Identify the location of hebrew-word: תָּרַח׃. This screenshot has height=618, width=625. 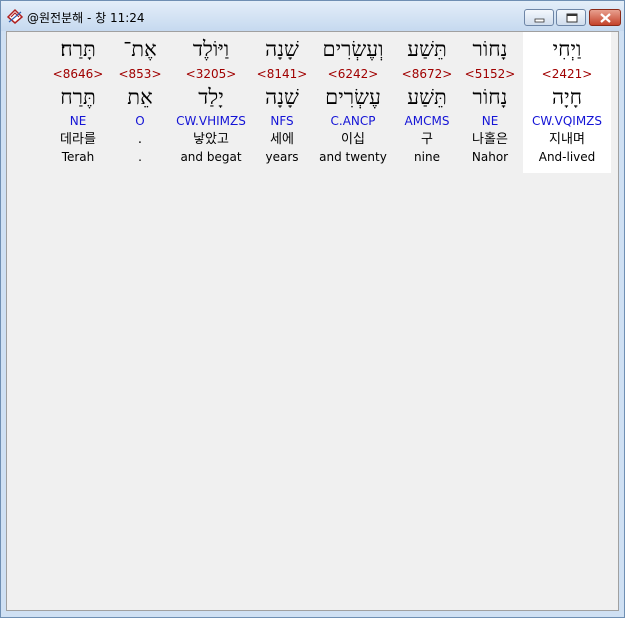
(78, 49).